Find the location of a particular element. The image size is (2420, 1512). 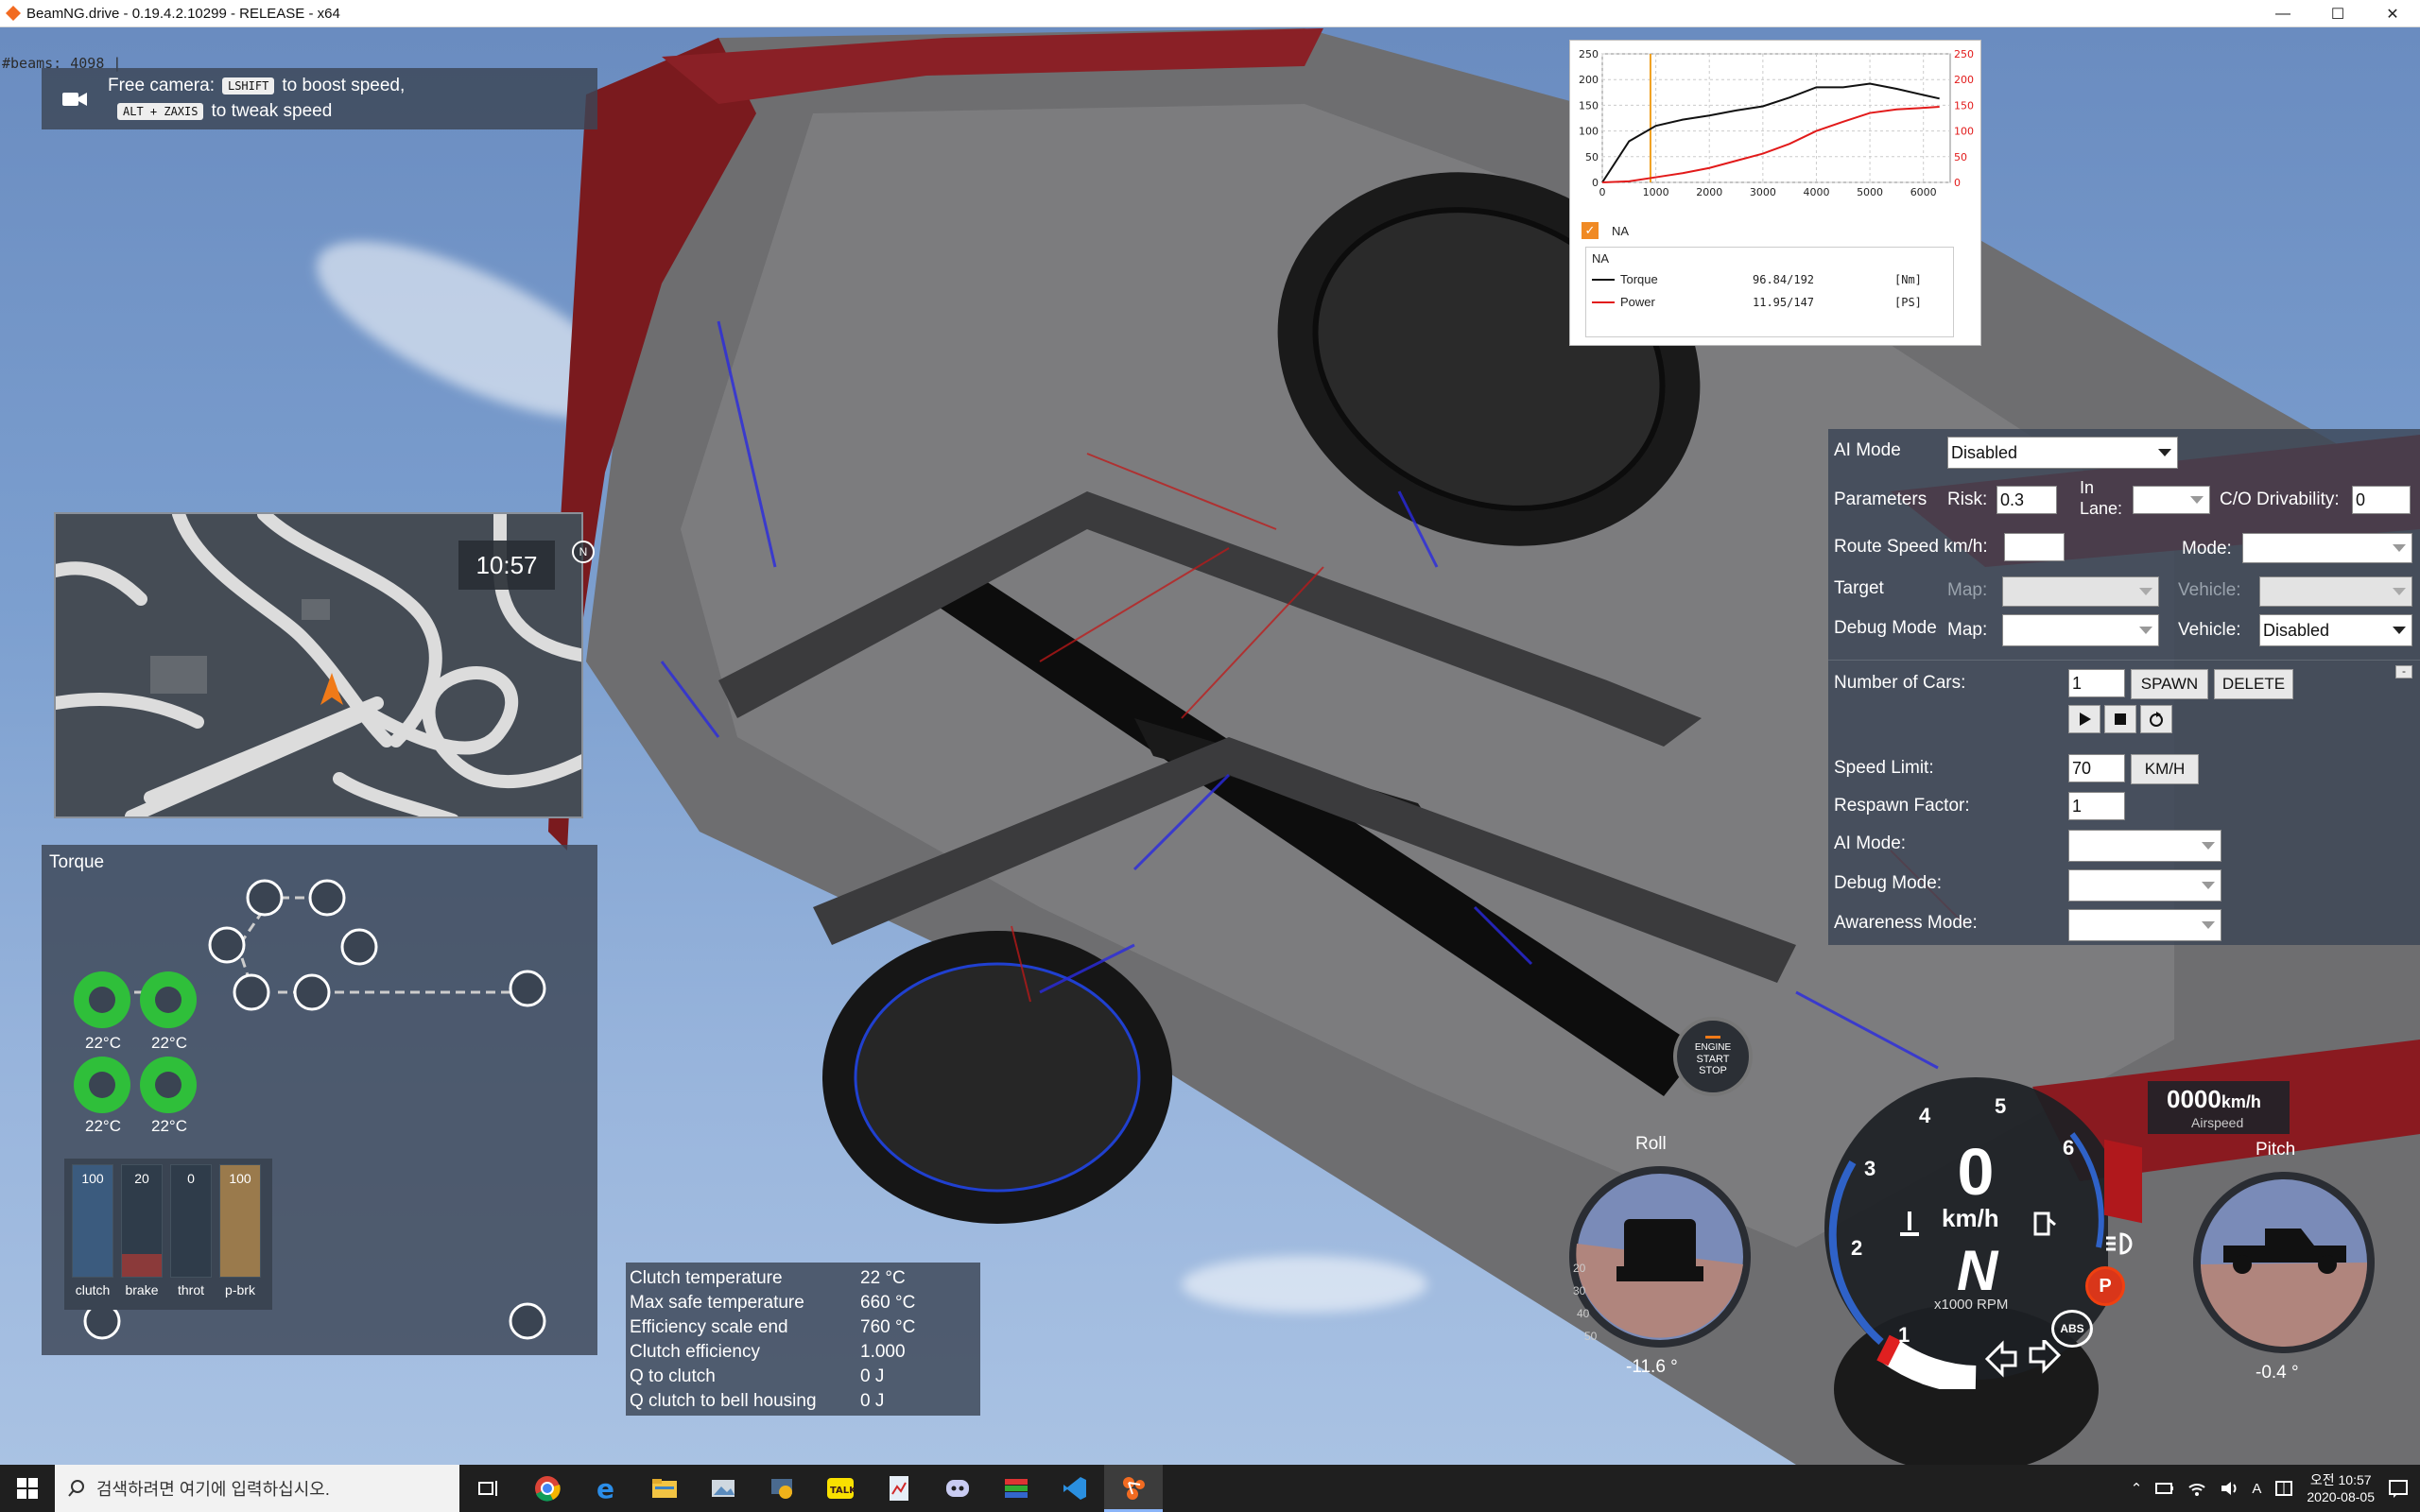

network-app-taskbar-button is located at coordinates (781, 1488).